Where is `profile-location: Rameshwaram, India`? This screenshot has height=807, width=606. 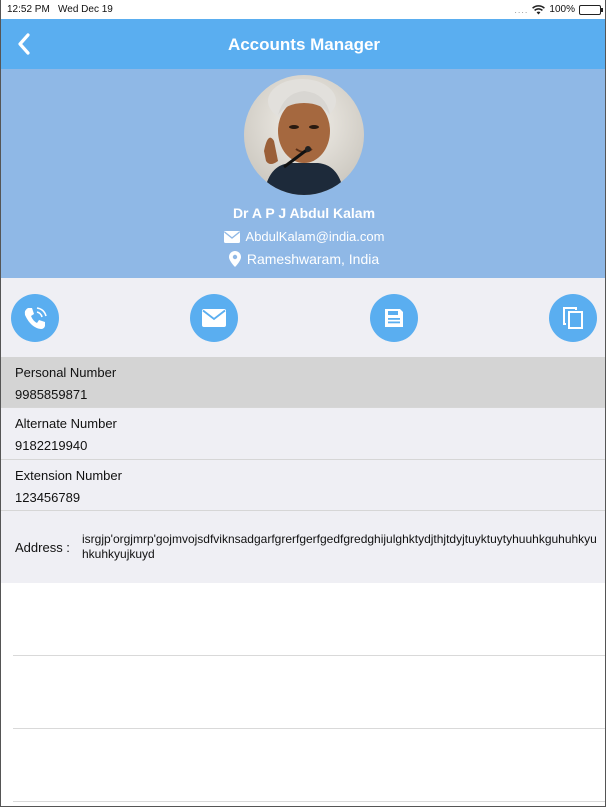 profile-location: Rameshwaram, India is located at coordinates (303, 259).